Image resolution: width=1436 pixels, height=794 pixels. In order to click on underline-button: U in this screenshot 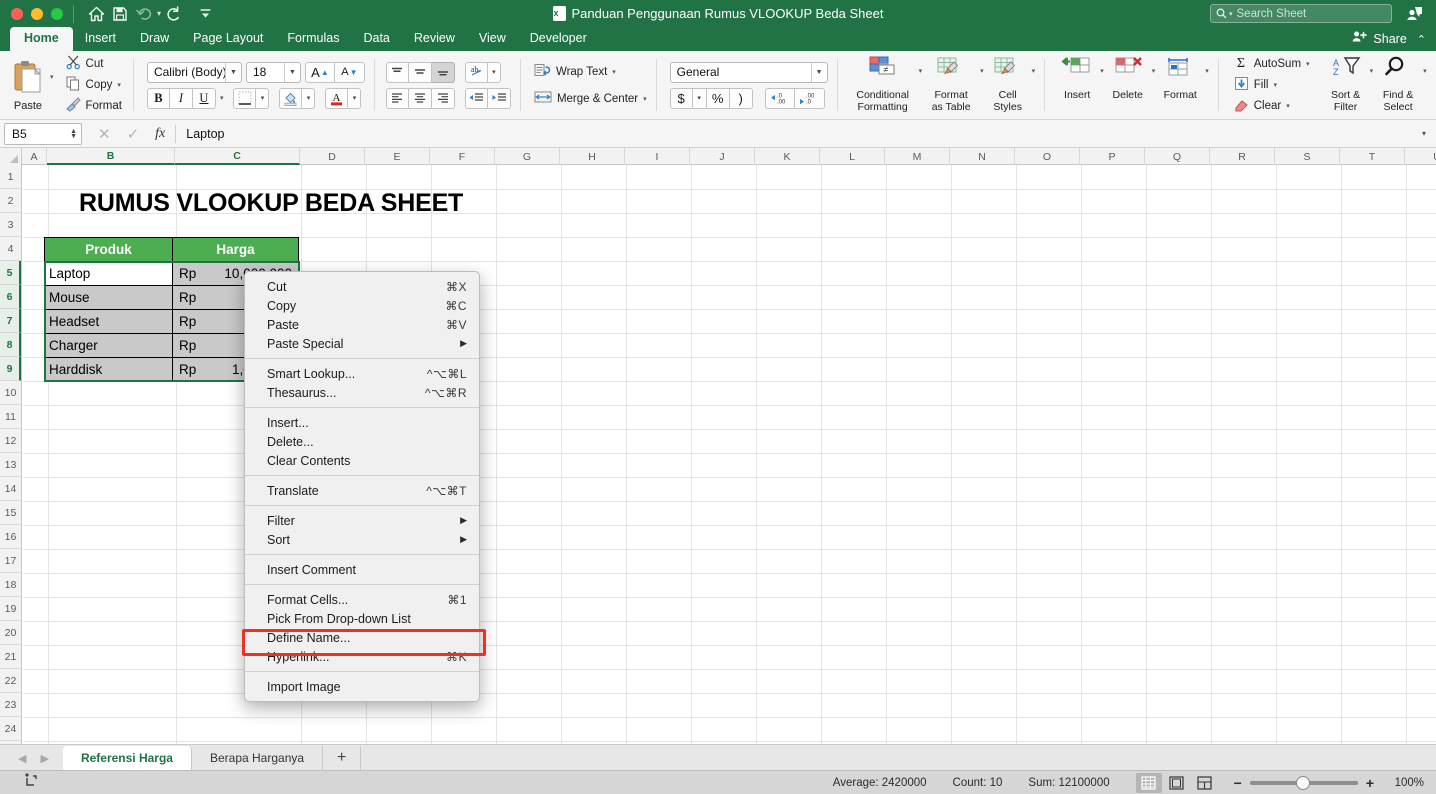, I will do `click(204, 98)`.